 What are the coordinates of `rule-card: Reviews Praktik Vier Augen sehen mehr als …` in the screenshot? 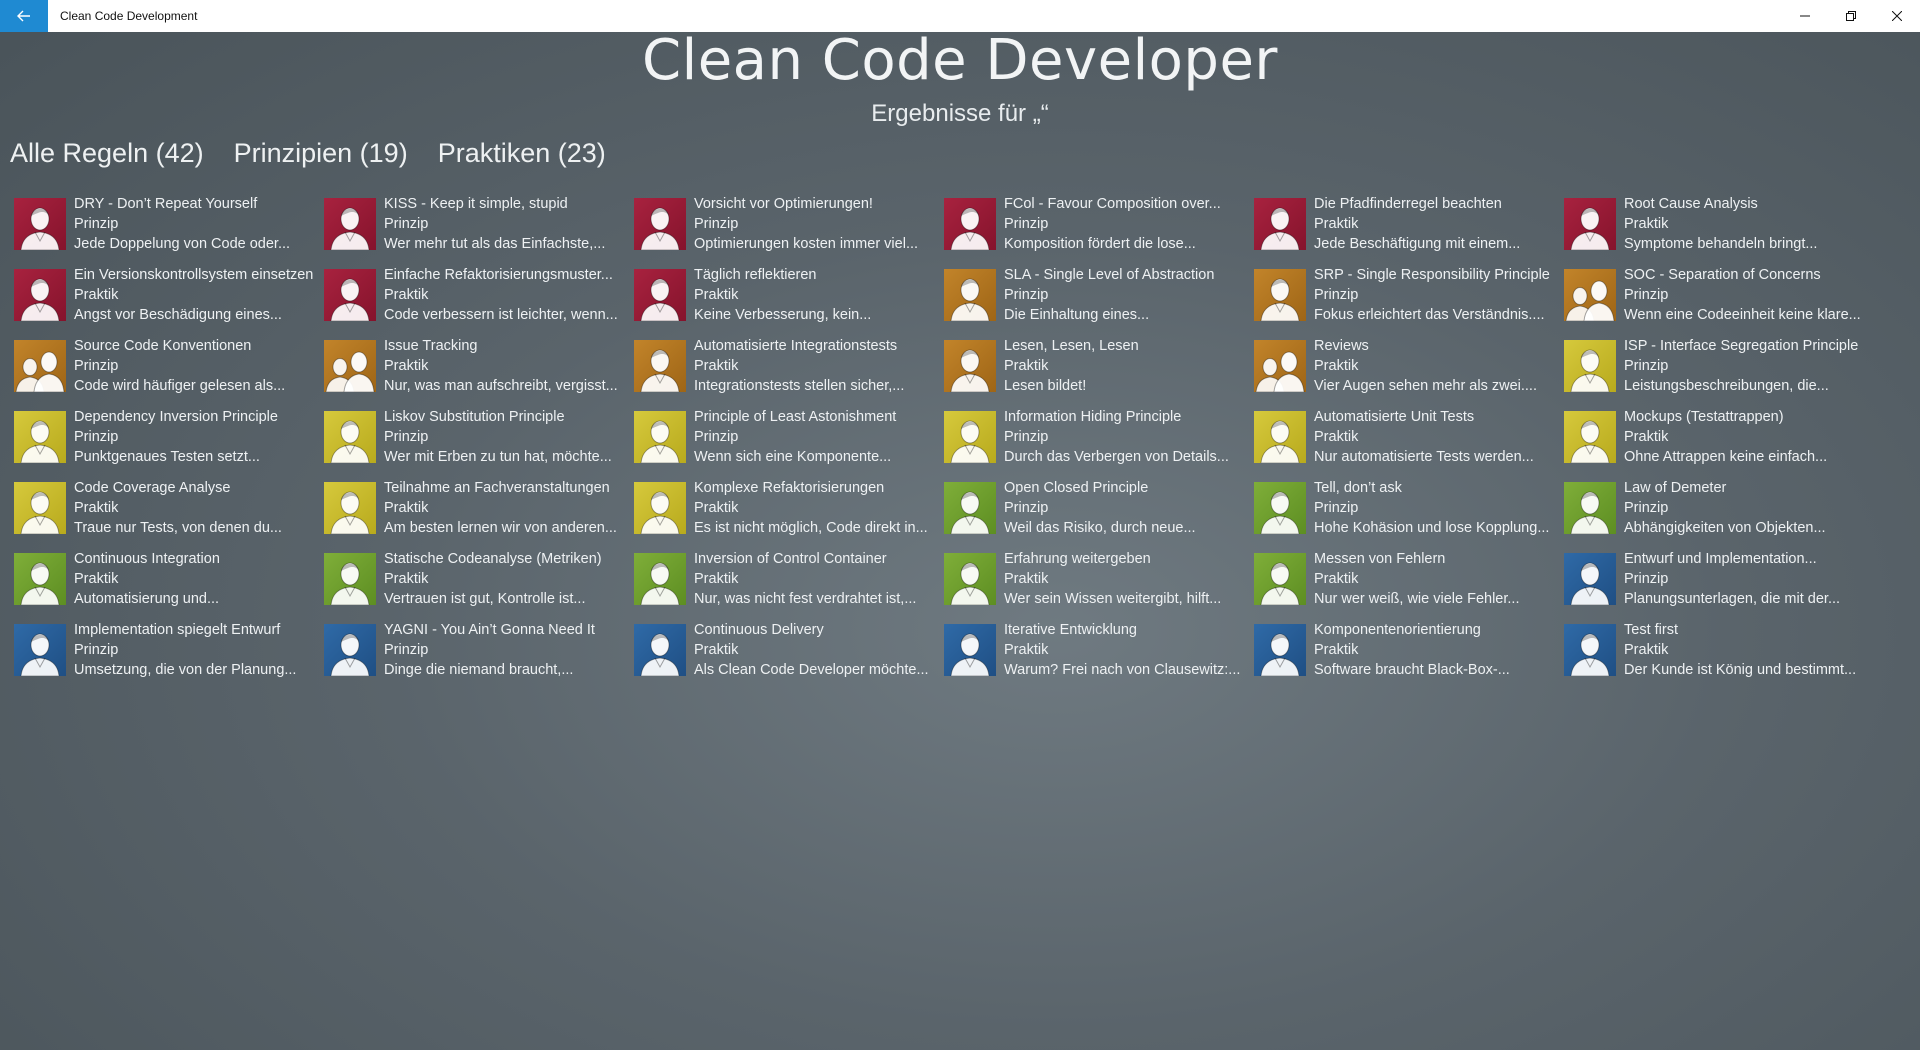 It's located at (1409, 371).